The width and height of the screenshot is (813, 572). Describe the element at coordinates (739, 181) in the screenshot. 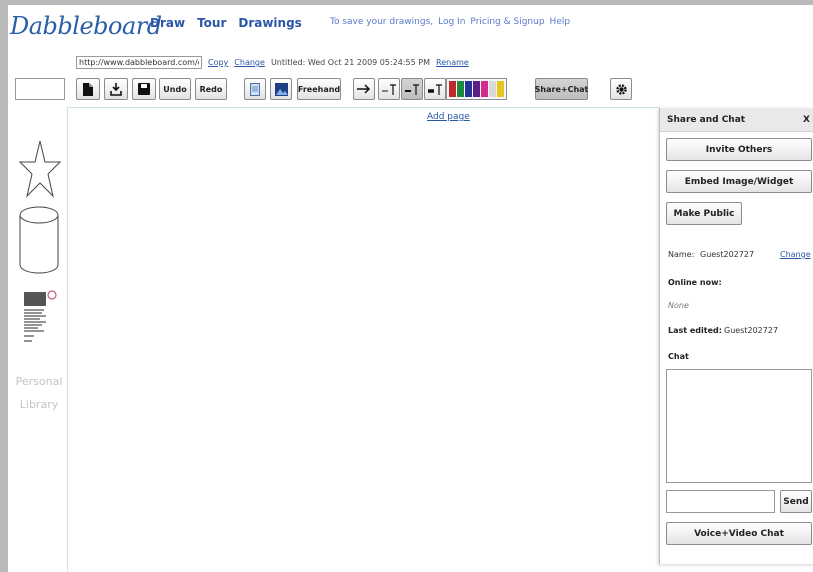

I see `embed-image-widget-button: Embed Image/Widget` at that location.